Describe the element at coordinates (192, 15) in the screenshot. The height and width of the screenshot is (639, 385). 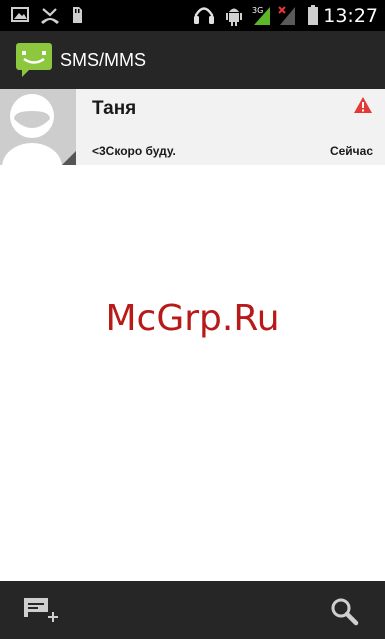
I see `status-bar: 3G 13:27` at that location.